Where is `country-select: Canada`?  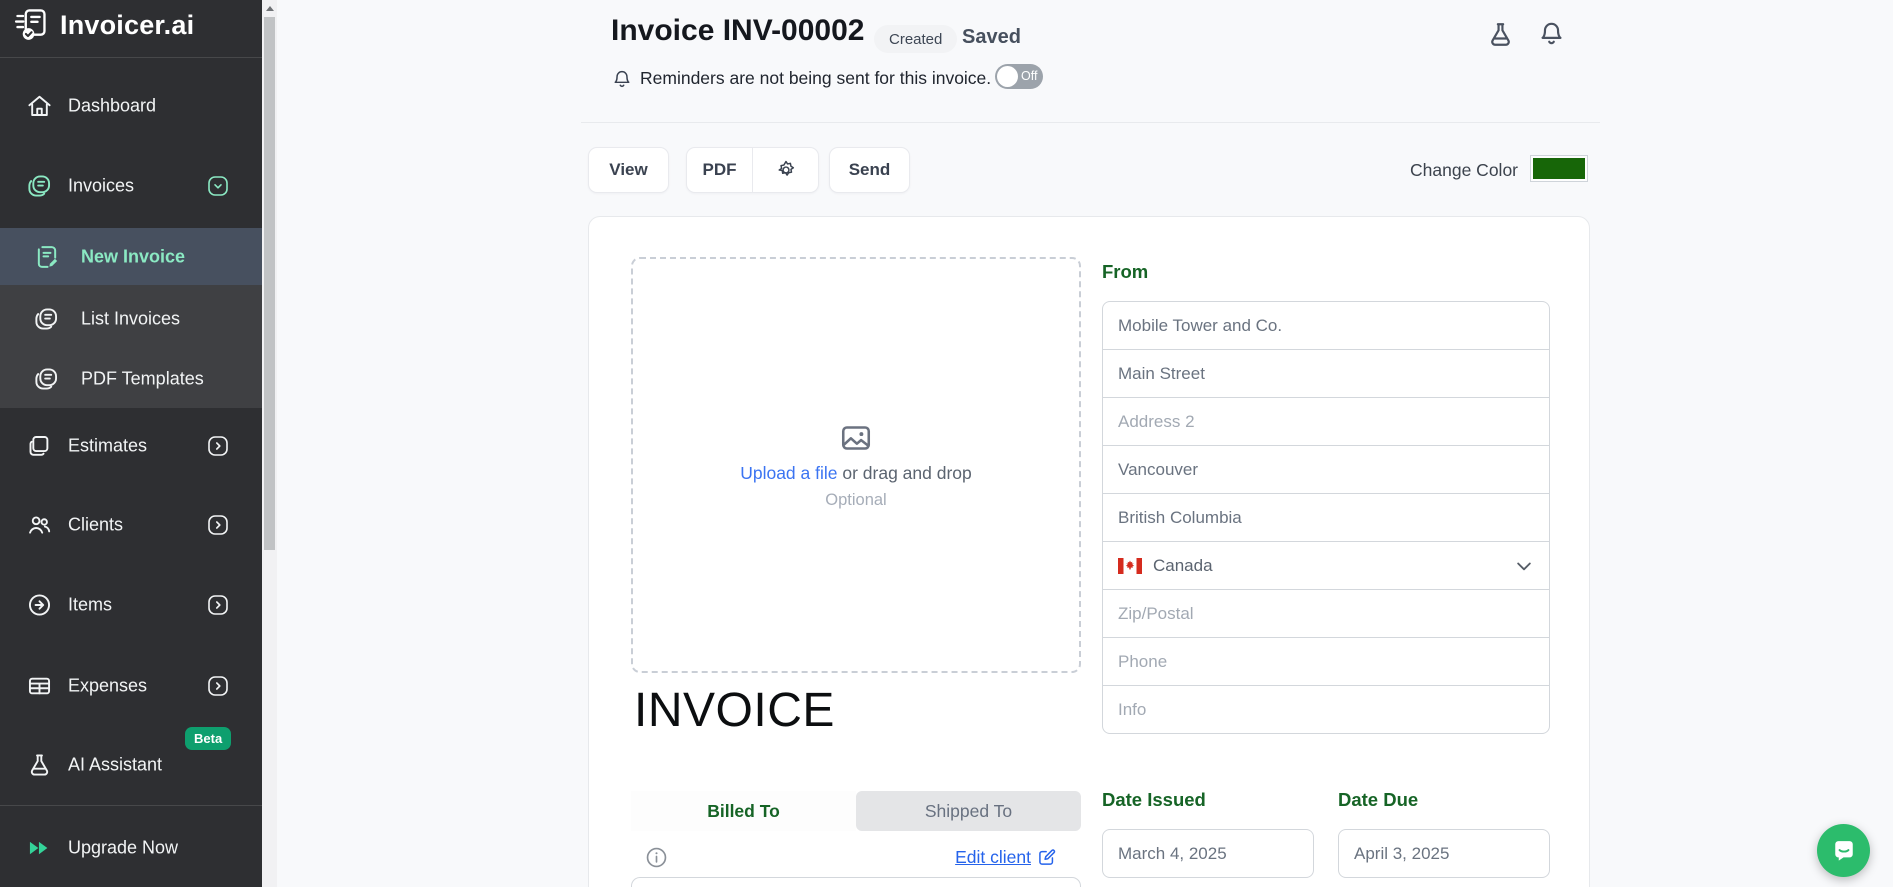
country-select: Canada is located at coordinates (1326, 565).